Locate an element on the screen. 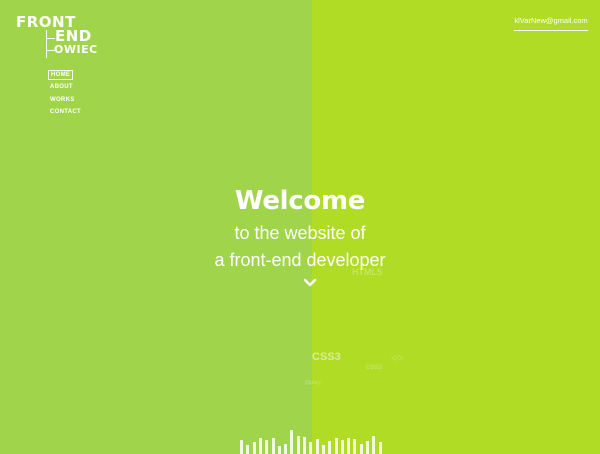 This screenshot has width=600, height=454. nav-item-contact: CONTACT is located at coordinates (65, 112).